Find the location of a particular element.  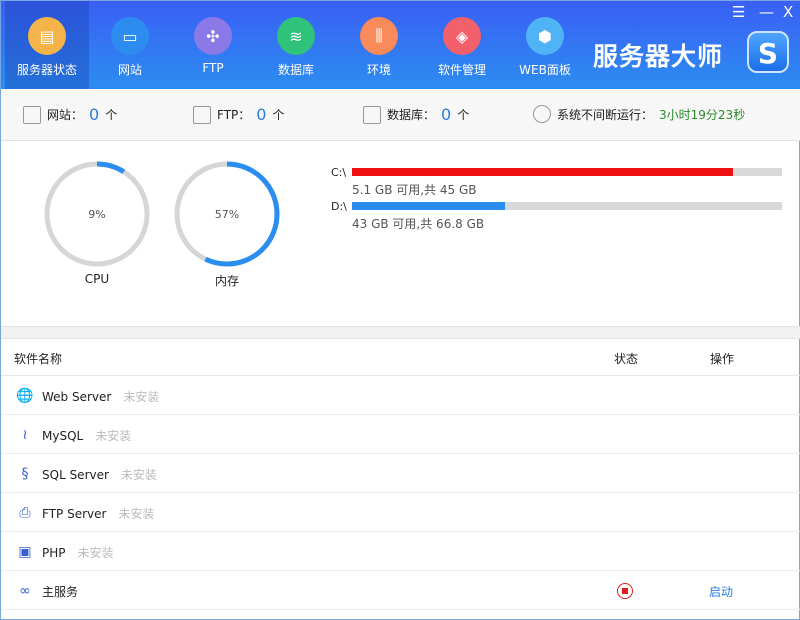

tab-icon: ▤ is located at coordinates (47, 36).